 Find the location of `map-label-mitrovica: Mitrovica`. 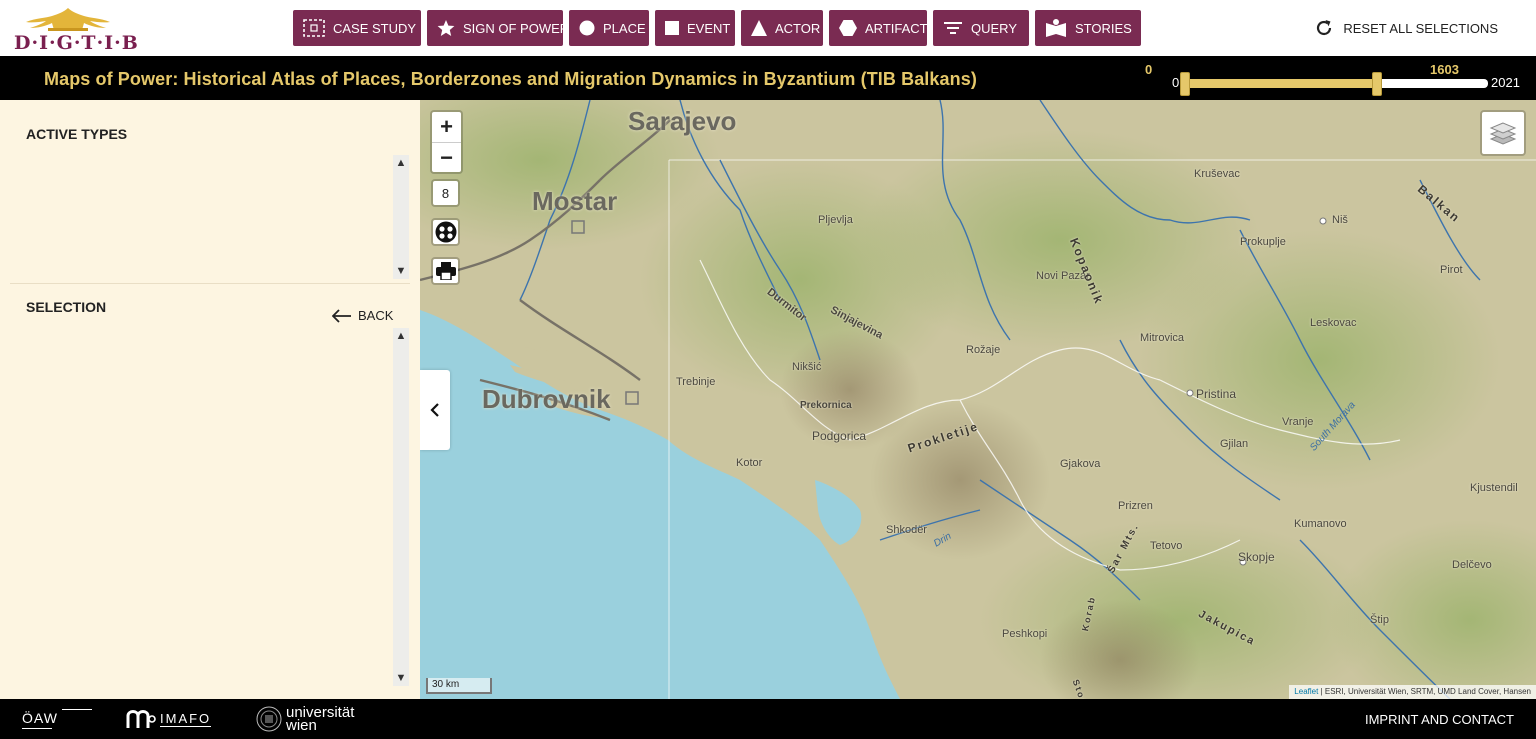

map-label-mitrovica: Mitrovica is located at coordinates (1162, 338).